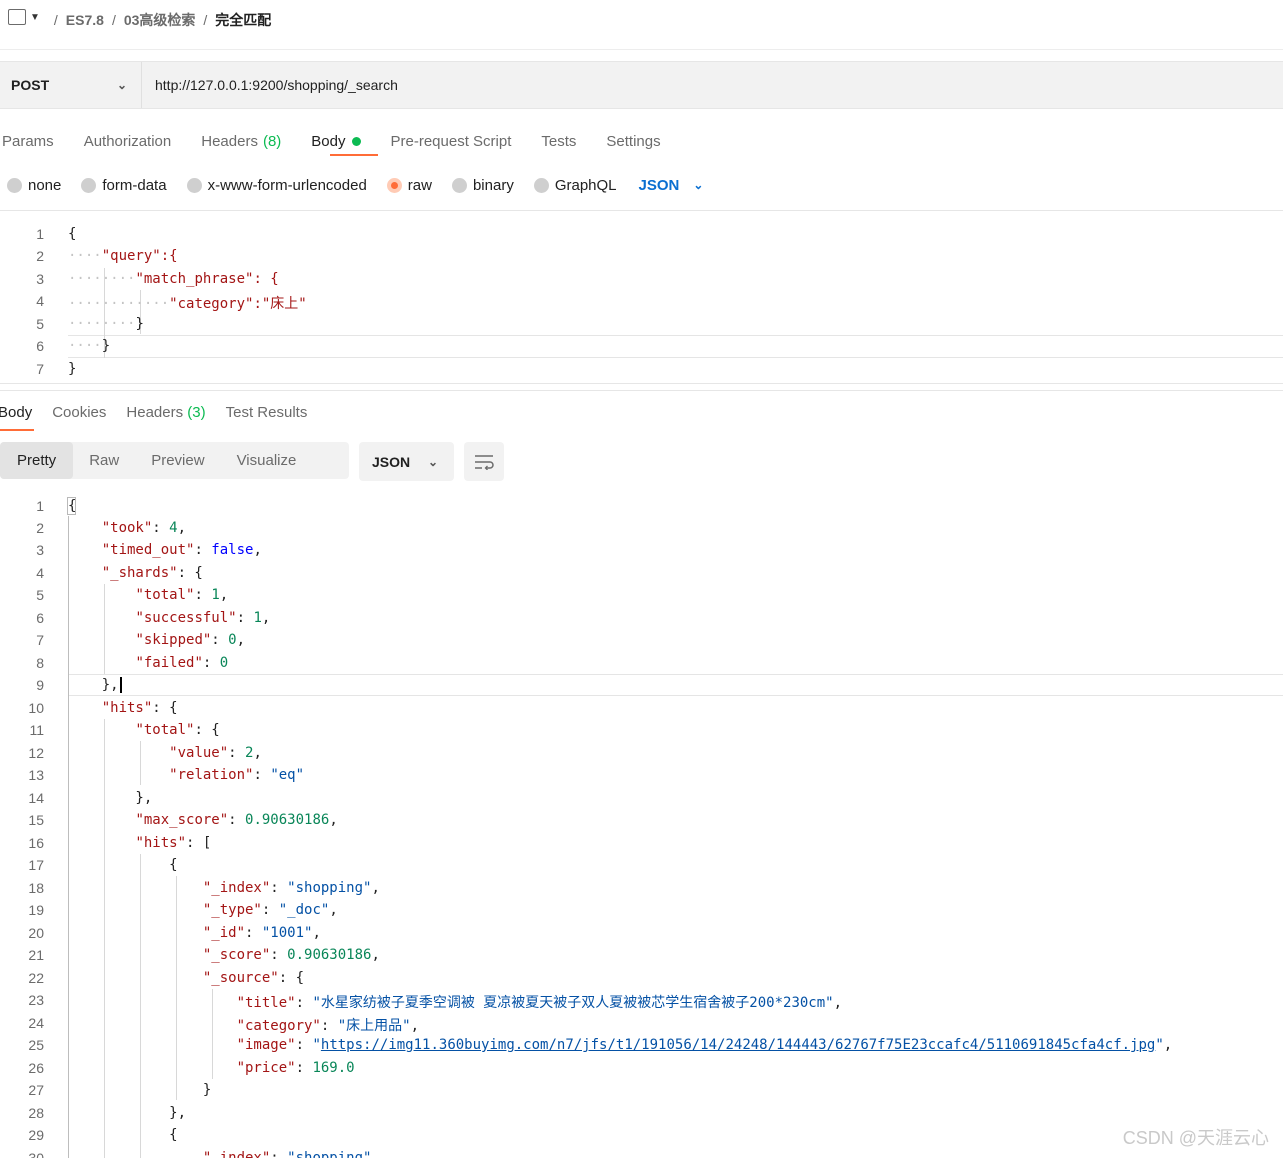  I want to click on view-raw-button: Raw, so click(104, 460).